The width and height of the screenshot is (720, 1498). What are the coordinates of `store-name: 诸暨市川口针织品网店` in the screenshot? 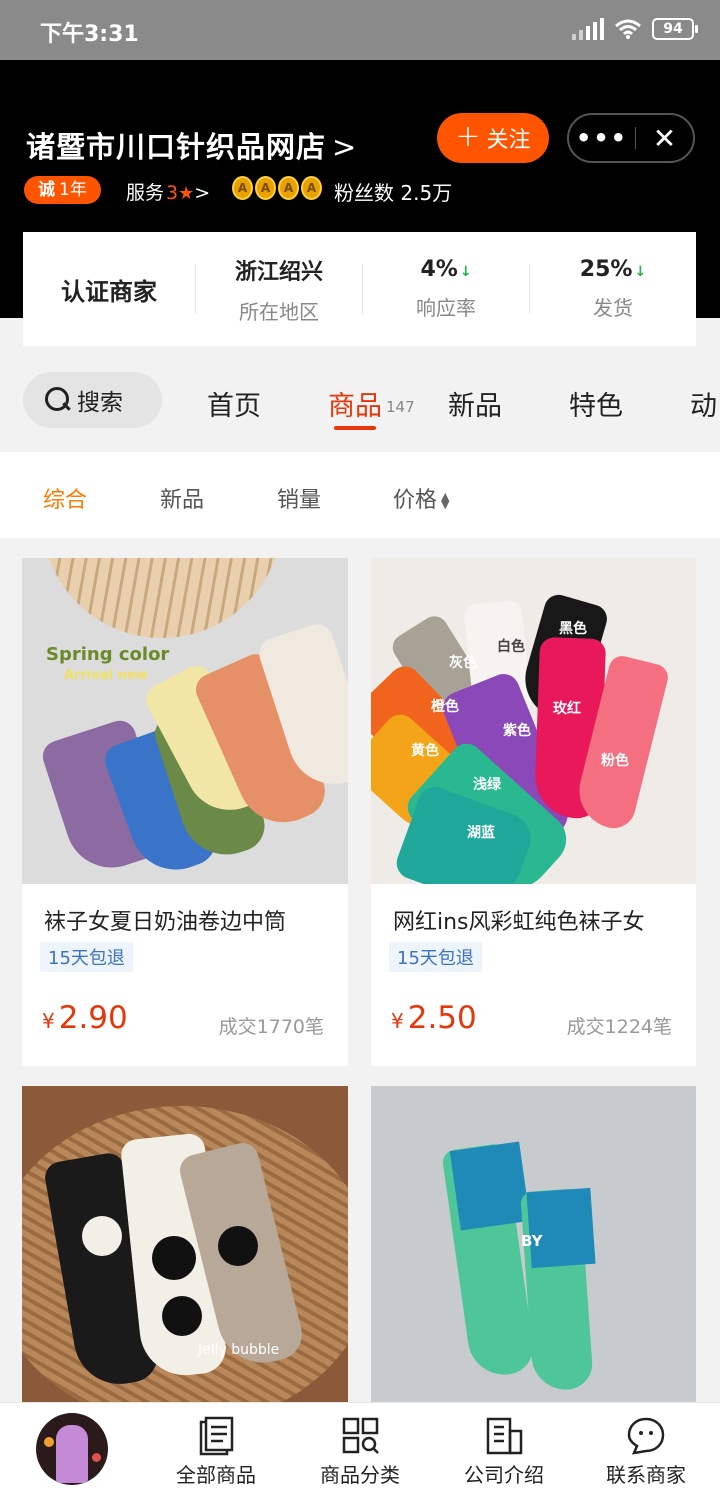 It's located at (176, 147).